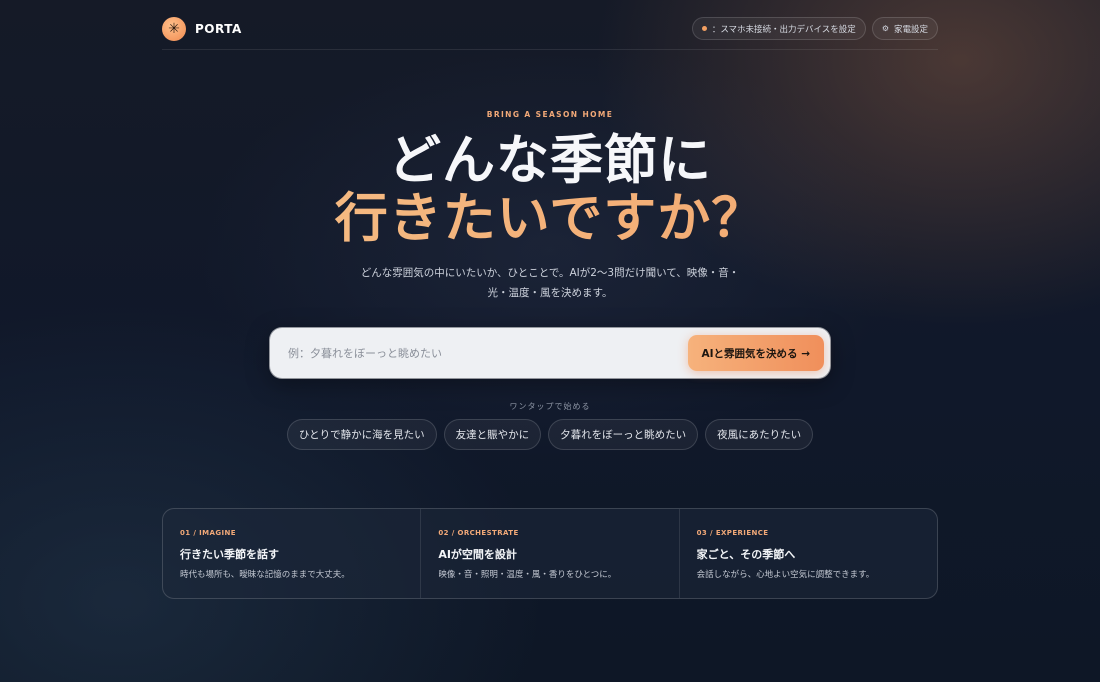 The height and width of the screenshot is (682, 1100). Describe the element at coordinates (174, 28) in the screenshot. I see `sun-logo-icon: ✳` at that location.